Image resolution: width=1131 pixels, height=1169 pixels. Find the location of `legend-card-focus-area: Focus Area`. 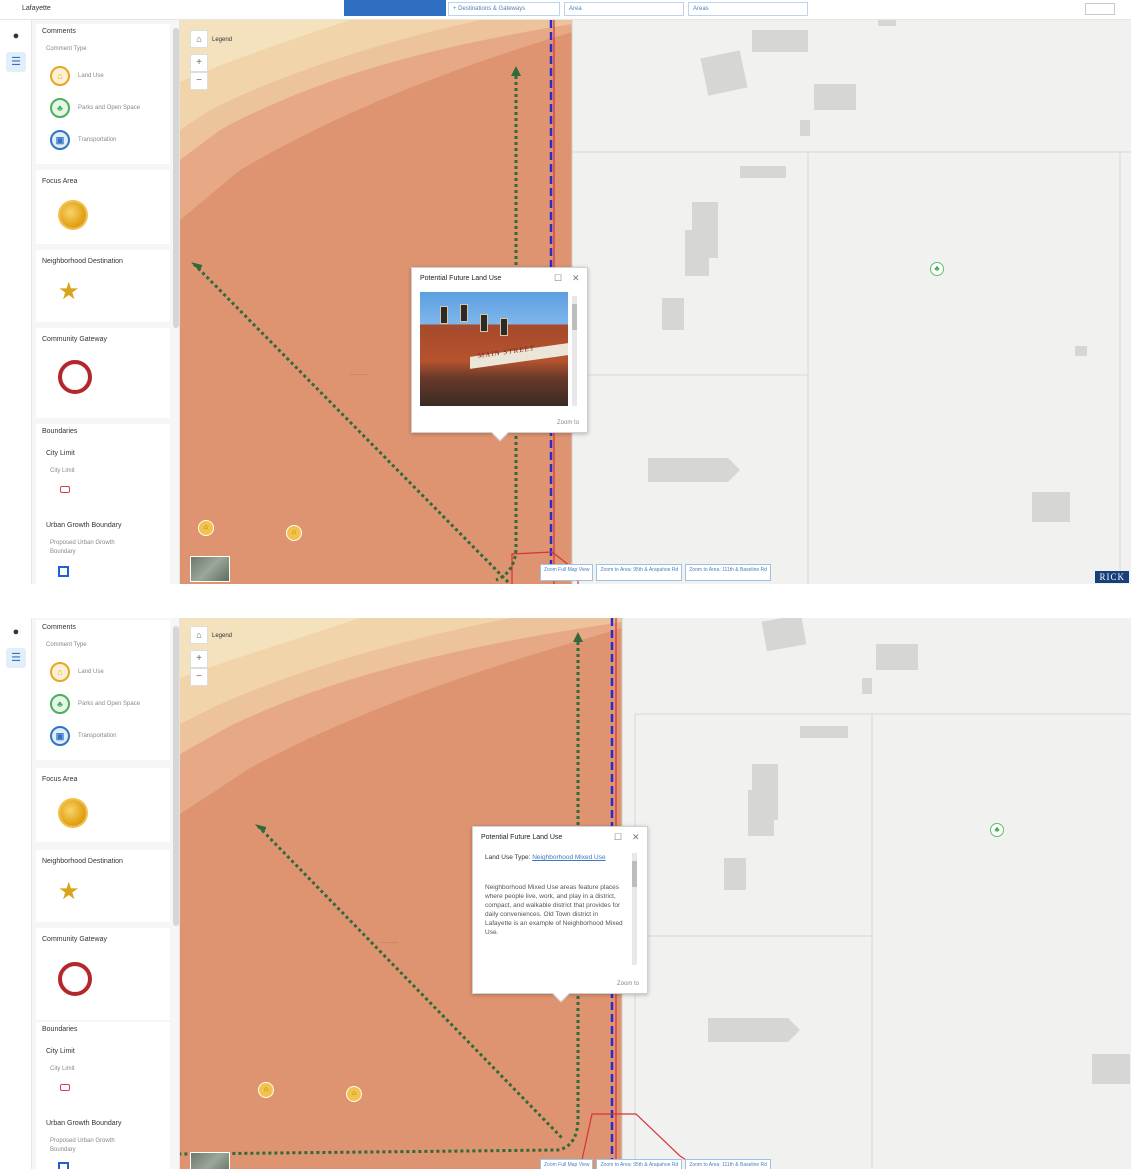

legend-card-focus-area: Focus Area is located at coordinates (103, 805).